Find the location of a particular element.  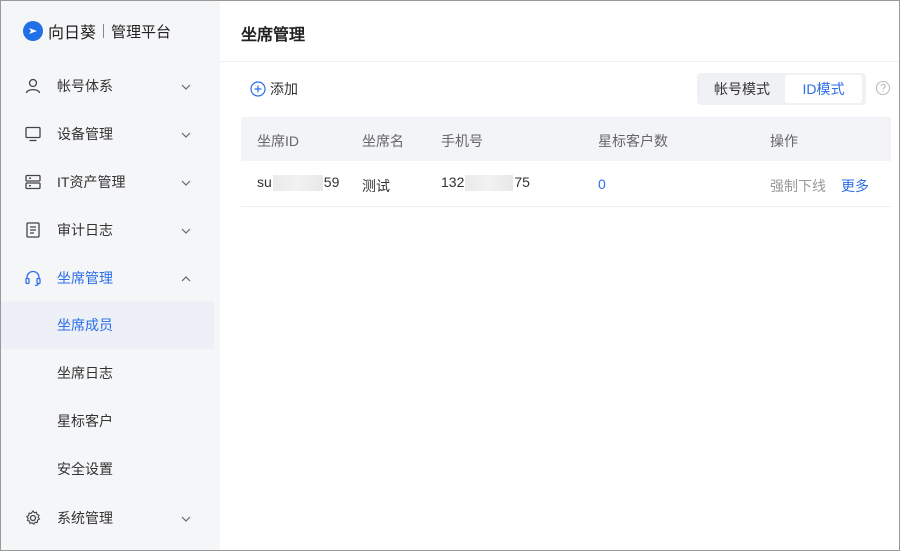

plus-circle-icon is located at coordinates (258, 89).